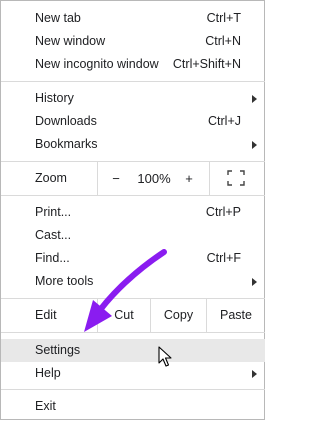 This screenshot has width=320, height=421. Describe the element at coordinates (97, 64) in the screenshot. I see `menu-item-label: New incognito window` at that location.